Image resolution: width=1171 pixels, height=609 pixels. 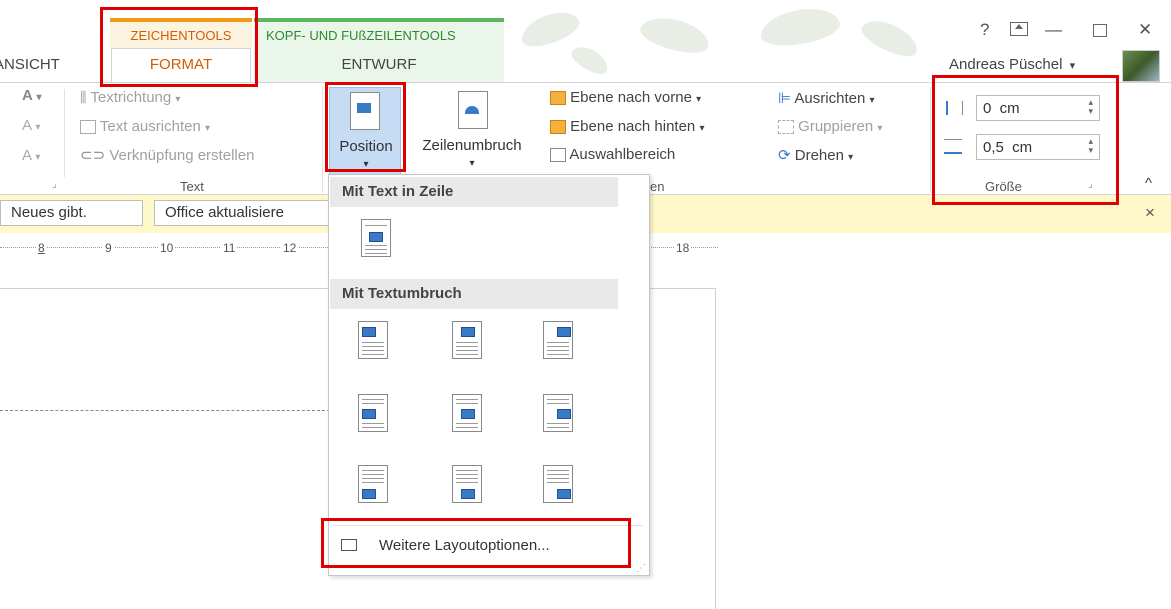 What do you see at coordinates (93, 155) in the screenshot?
I see `link-icon: ⊂⊃` at bounding box center [93, 155].